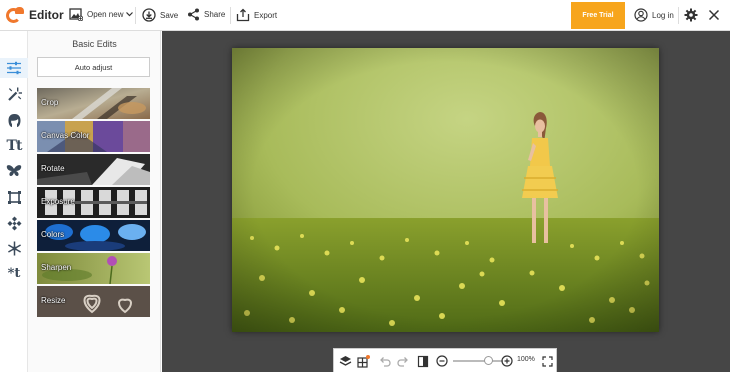 This screenshot has height=372, width=730. Describe the element at coordinates (53, 300) in the screenshot. I see `tool-label: Resize` at that location.